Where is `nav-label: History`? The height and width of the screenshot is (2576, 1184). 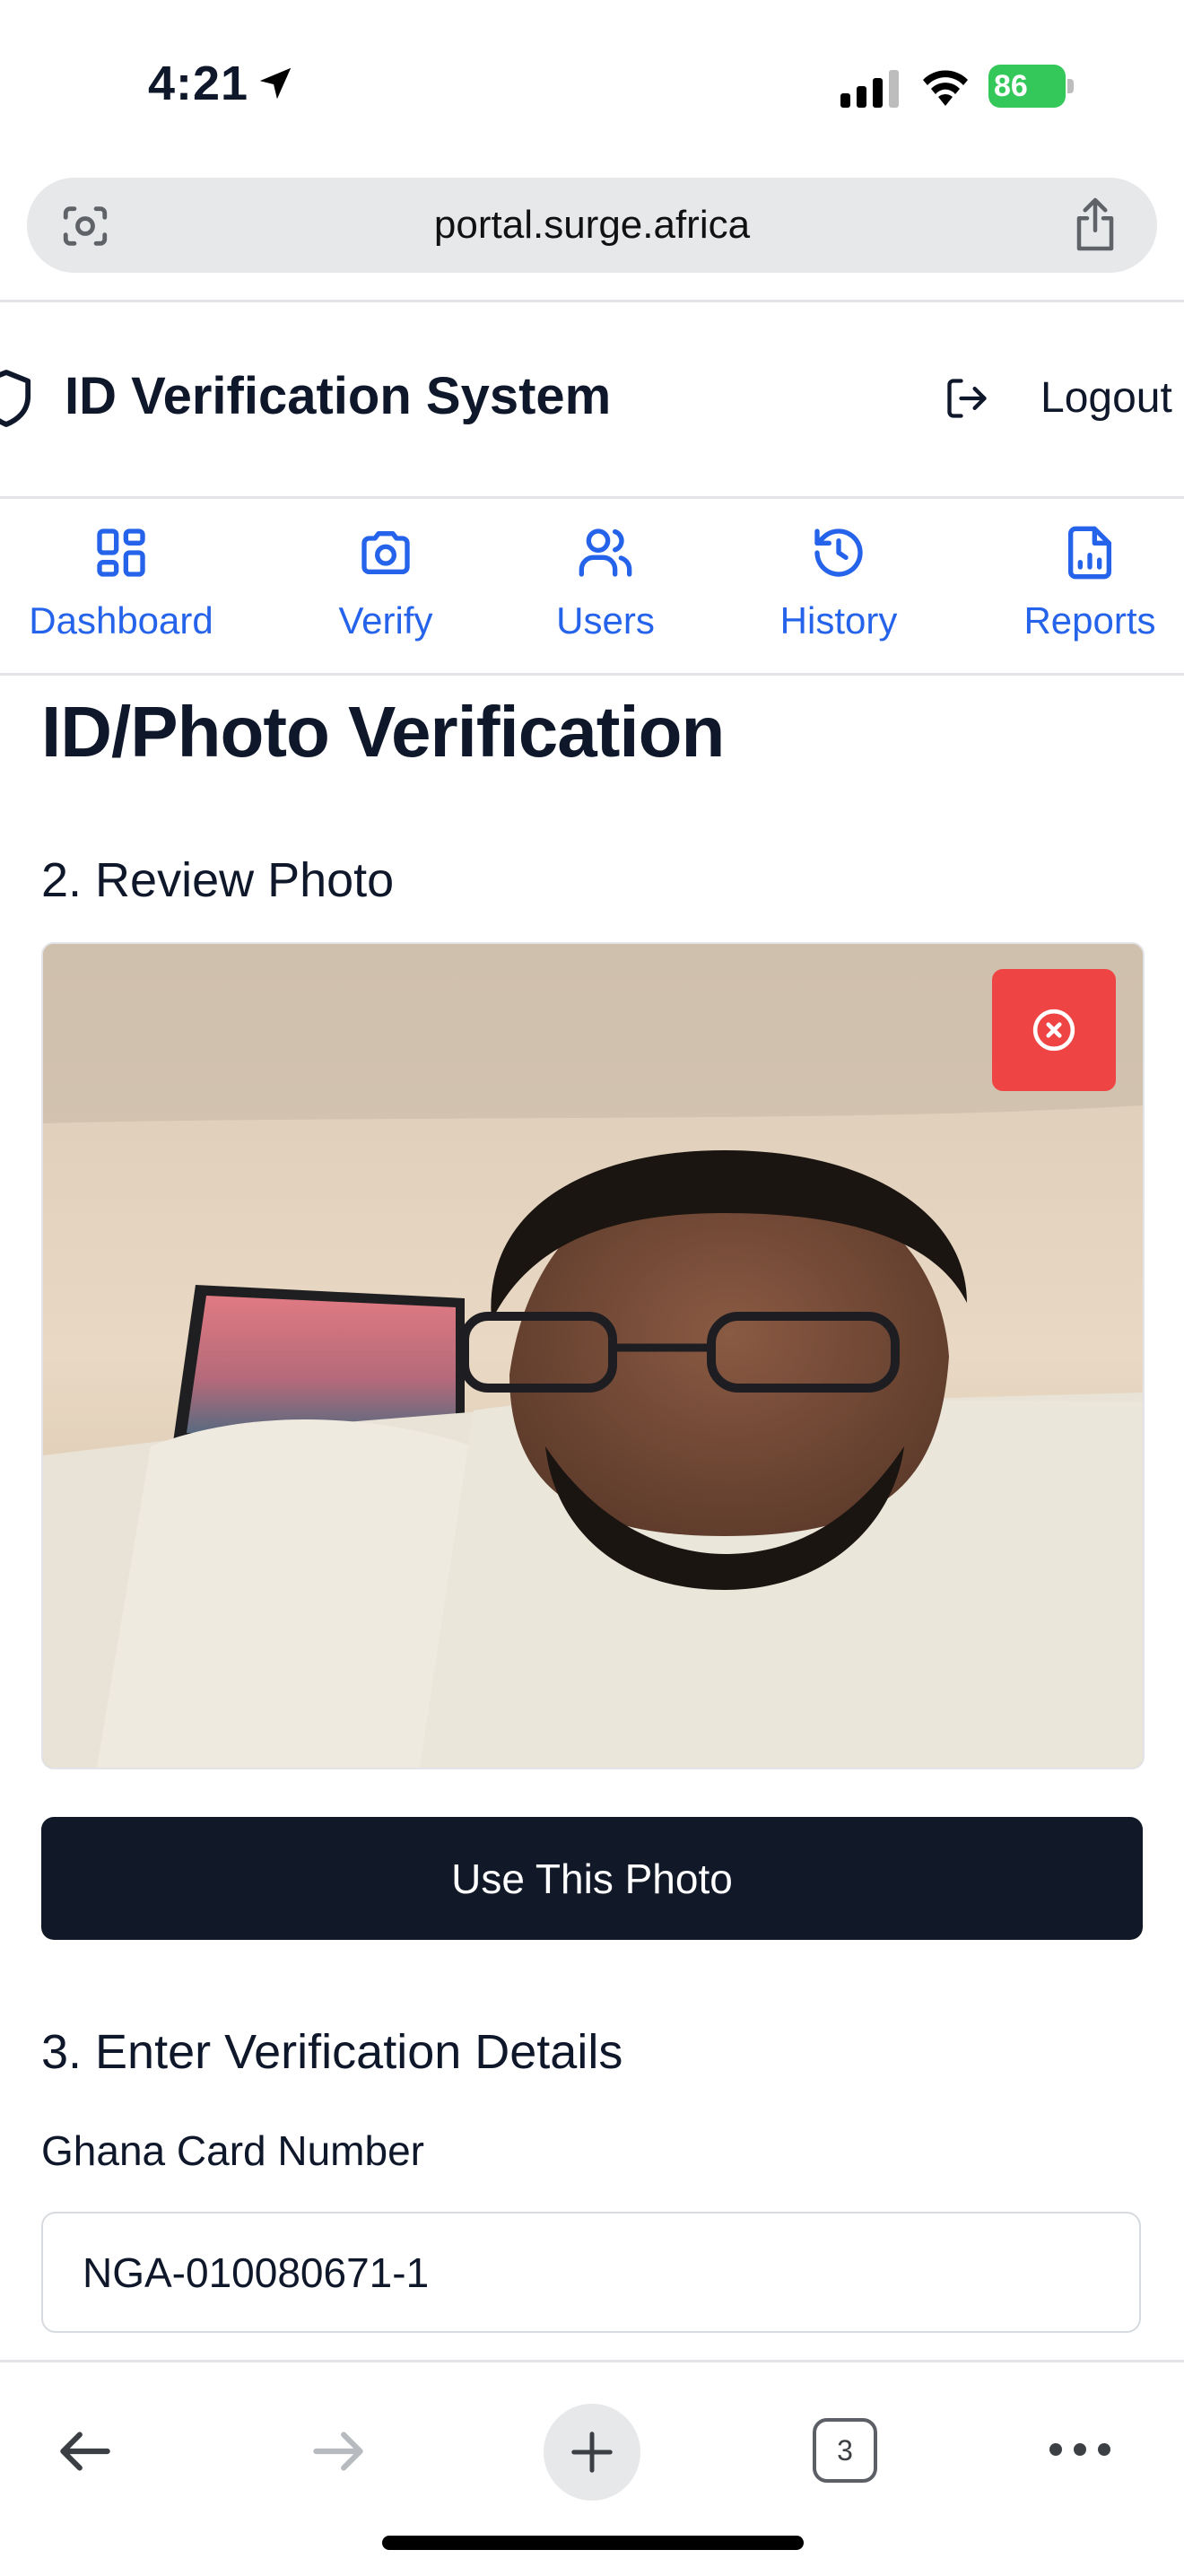 nav-label: History is located at coordinates (839, 621).